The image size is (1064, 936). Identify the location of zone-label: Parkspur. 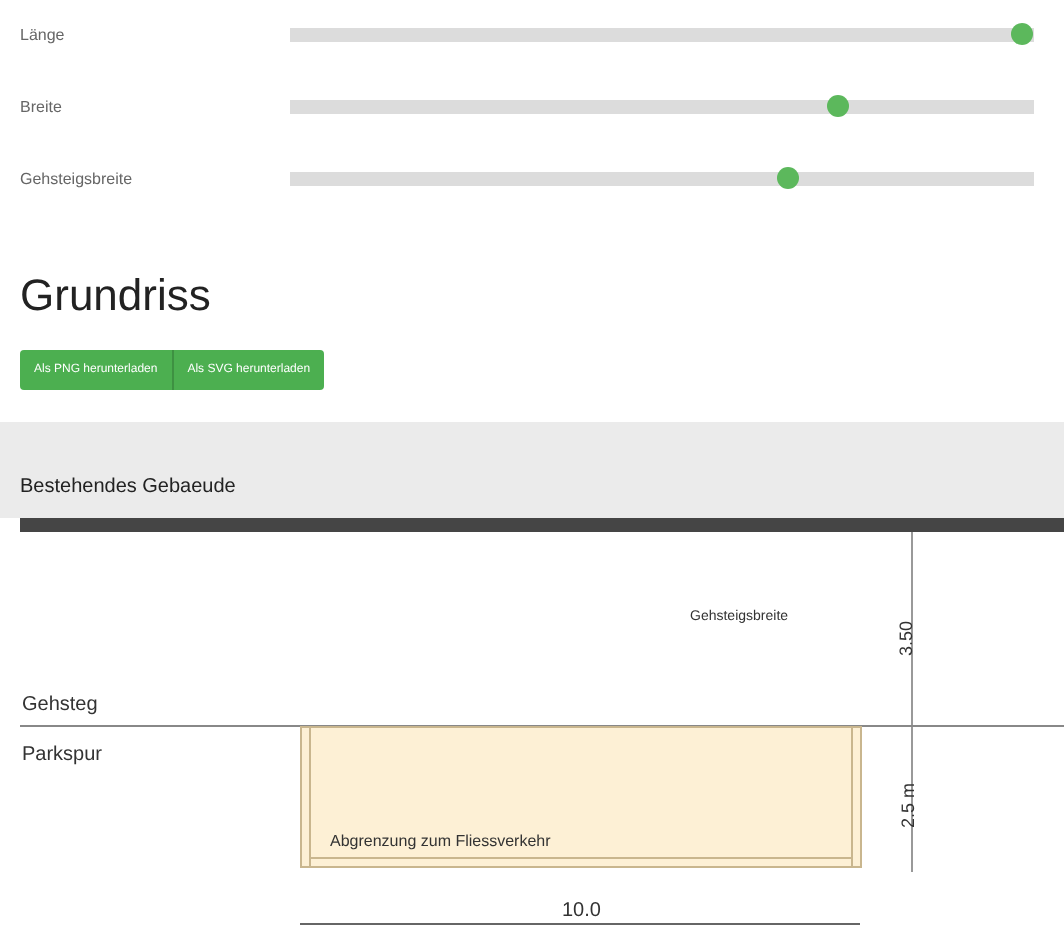
(62, 755).